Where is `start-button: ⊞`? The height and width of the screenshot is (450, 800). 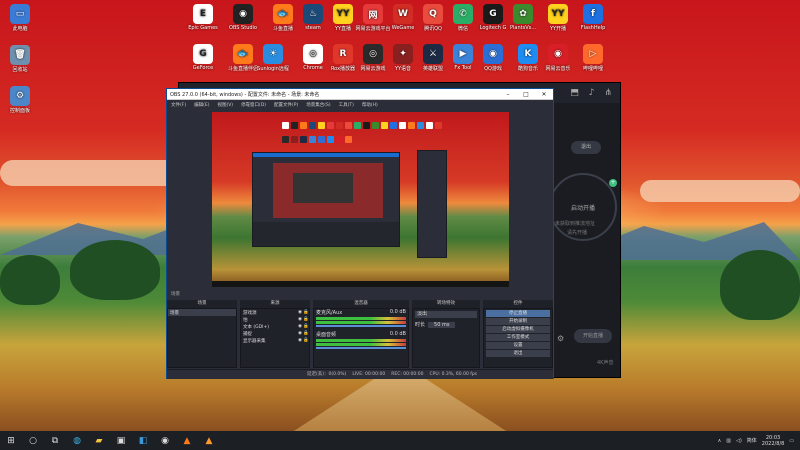
start-button: ⊞ is located at coordinates (11, 440).